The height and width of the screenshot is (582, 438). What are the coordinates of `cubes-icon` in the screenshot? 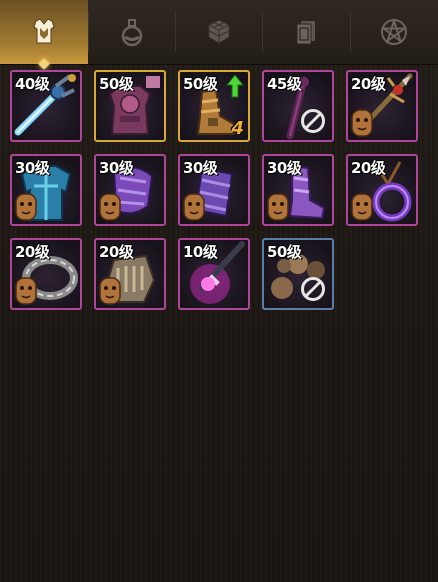 It's located at (219, 31).